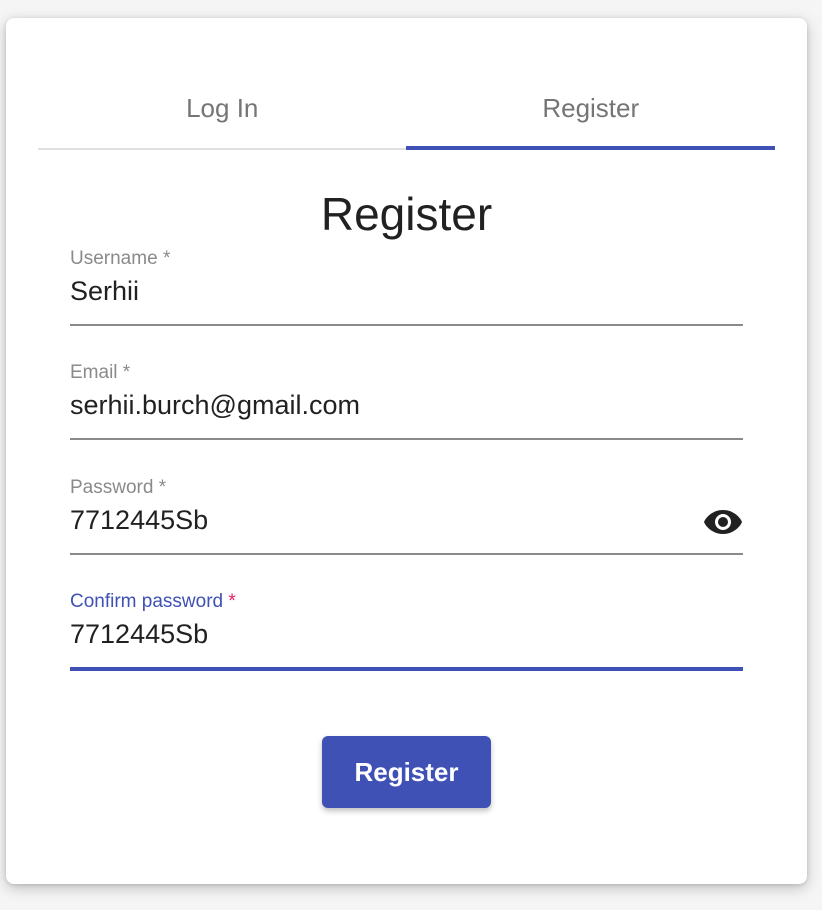 The width and height of the screenshot is (822, 910). I want to click on confirm-password-field: Confirm password *, so click(406, 631).